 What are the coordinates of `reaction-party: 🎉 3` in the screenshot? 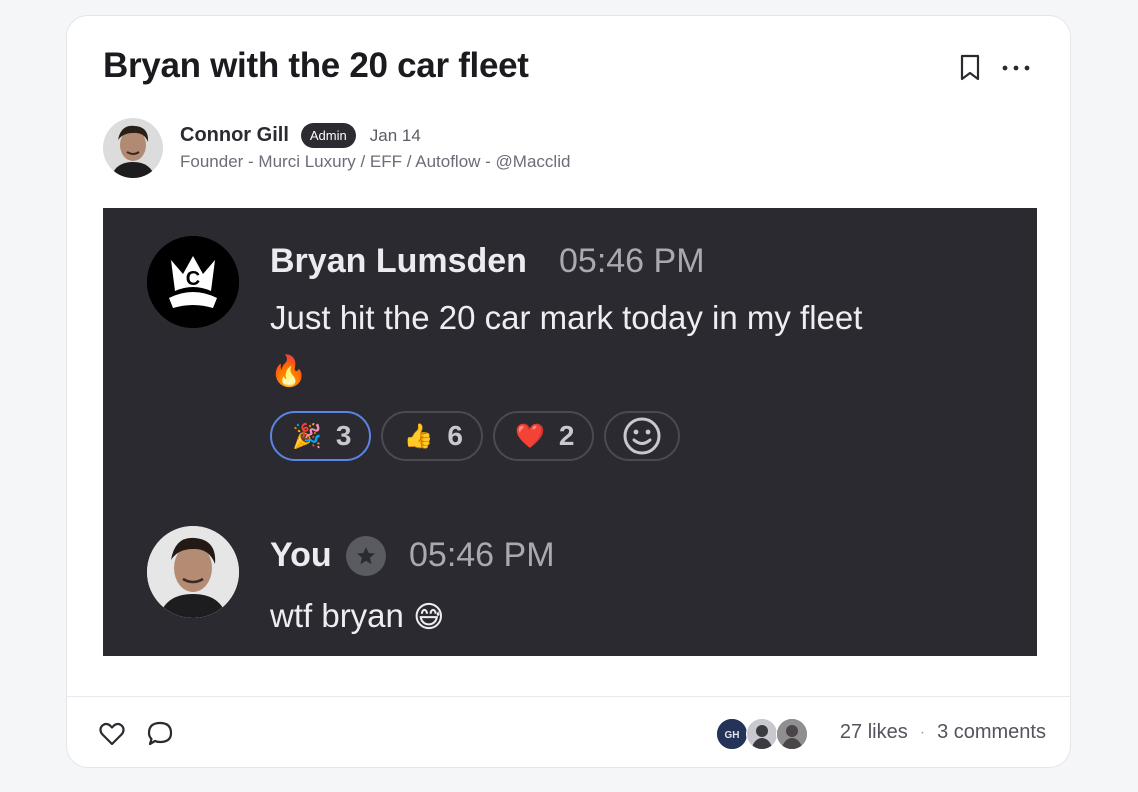 It's located at (321, 436).